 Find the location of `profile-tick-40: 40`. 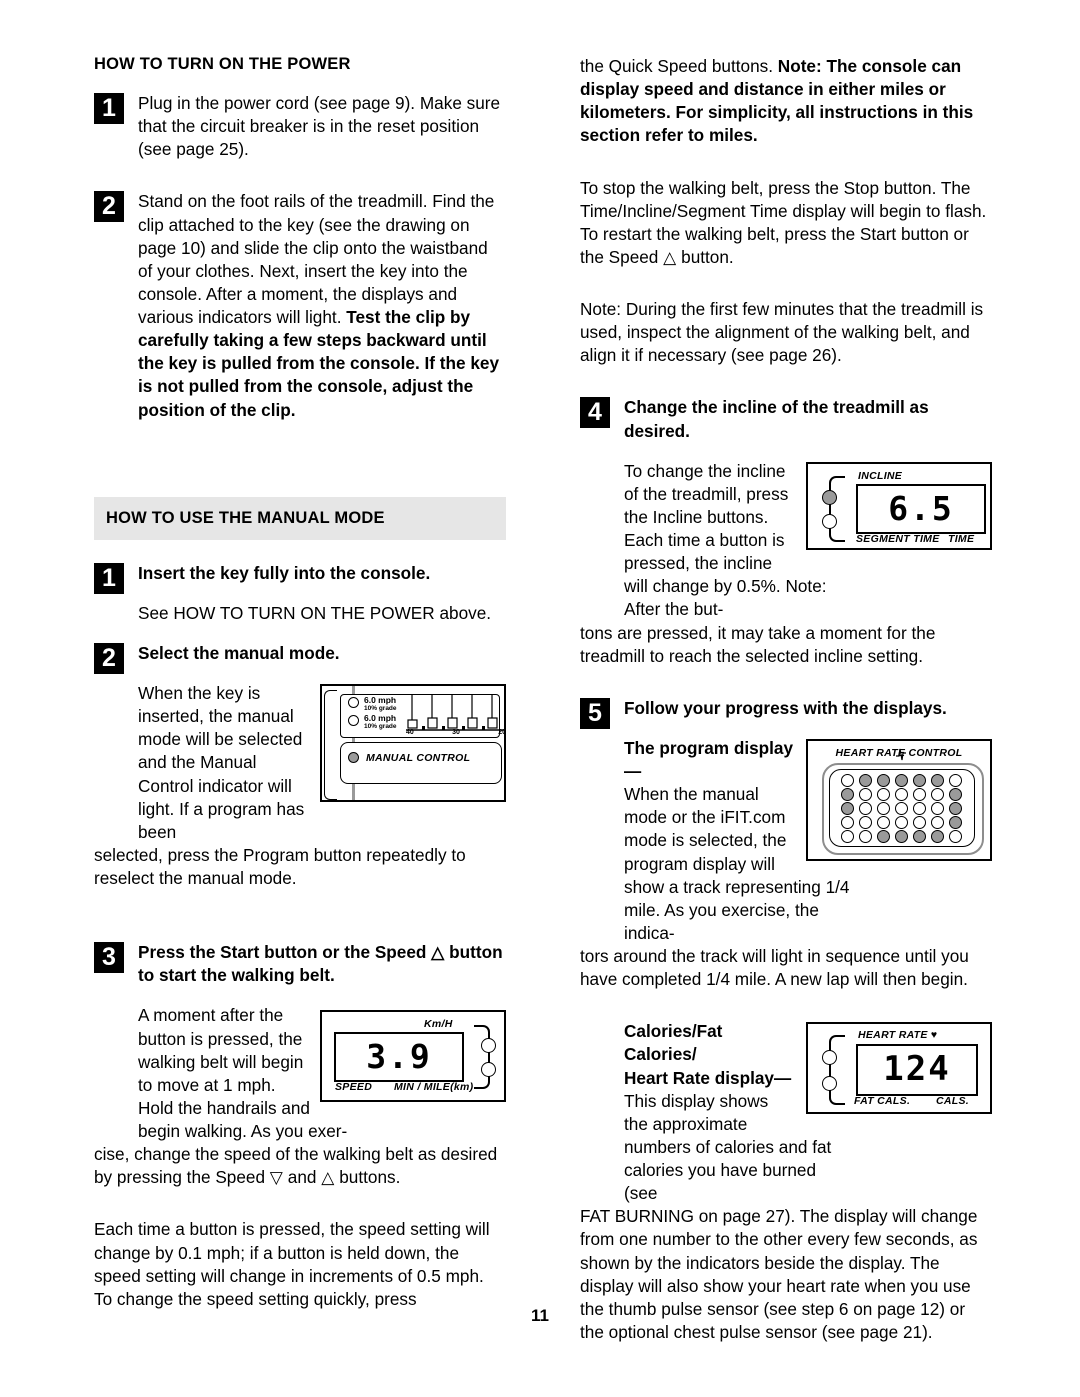

profile-tick-40: 40 is located at coordinates (410, 732).